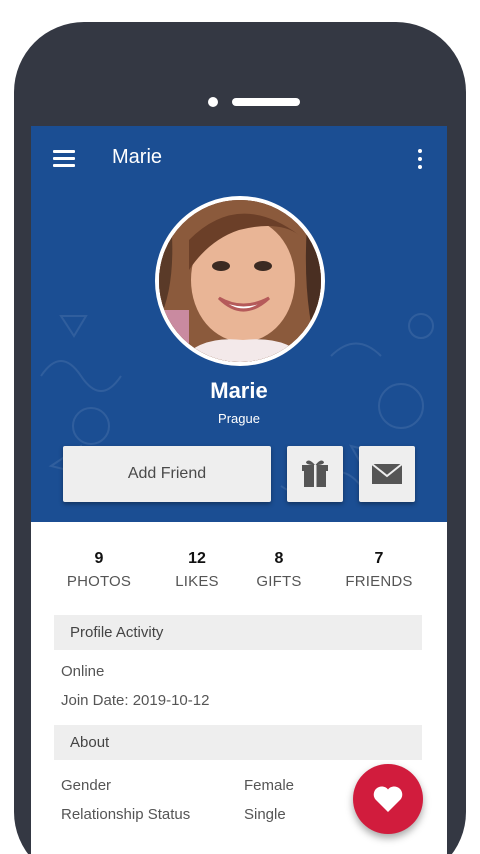 This screenshot has height=854, width=480. I want to click on about-value-relationship: Single, so click(265, 814).